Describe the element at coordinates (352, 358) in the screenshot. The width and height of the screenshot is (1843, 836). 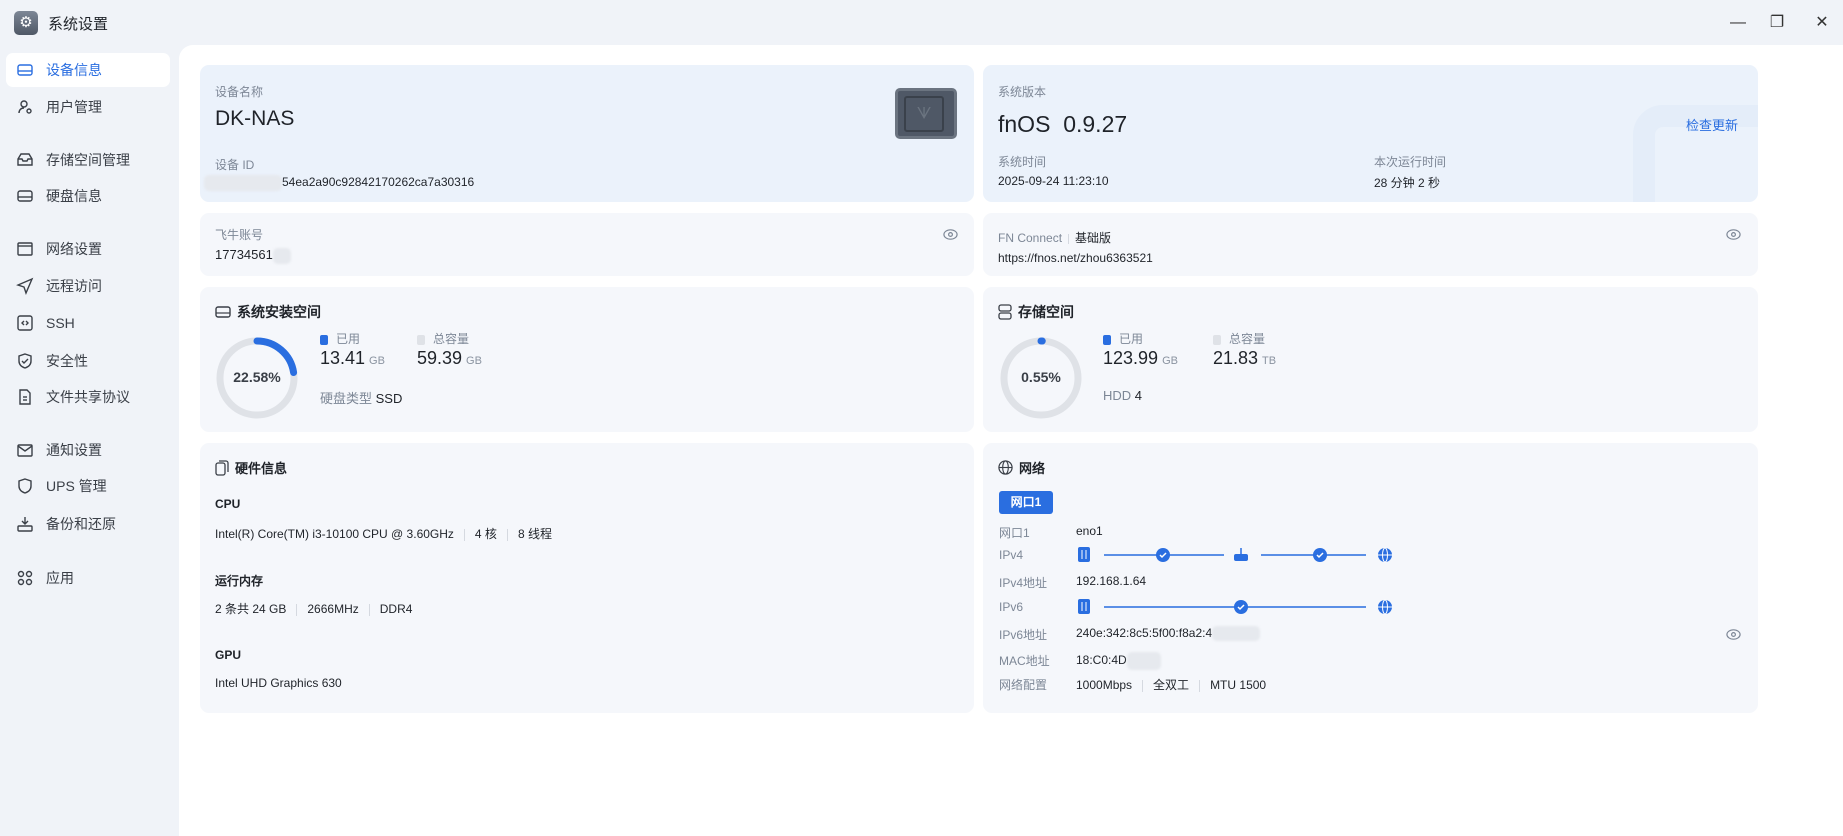
I see `used-value: 13.41 GB` at that location.